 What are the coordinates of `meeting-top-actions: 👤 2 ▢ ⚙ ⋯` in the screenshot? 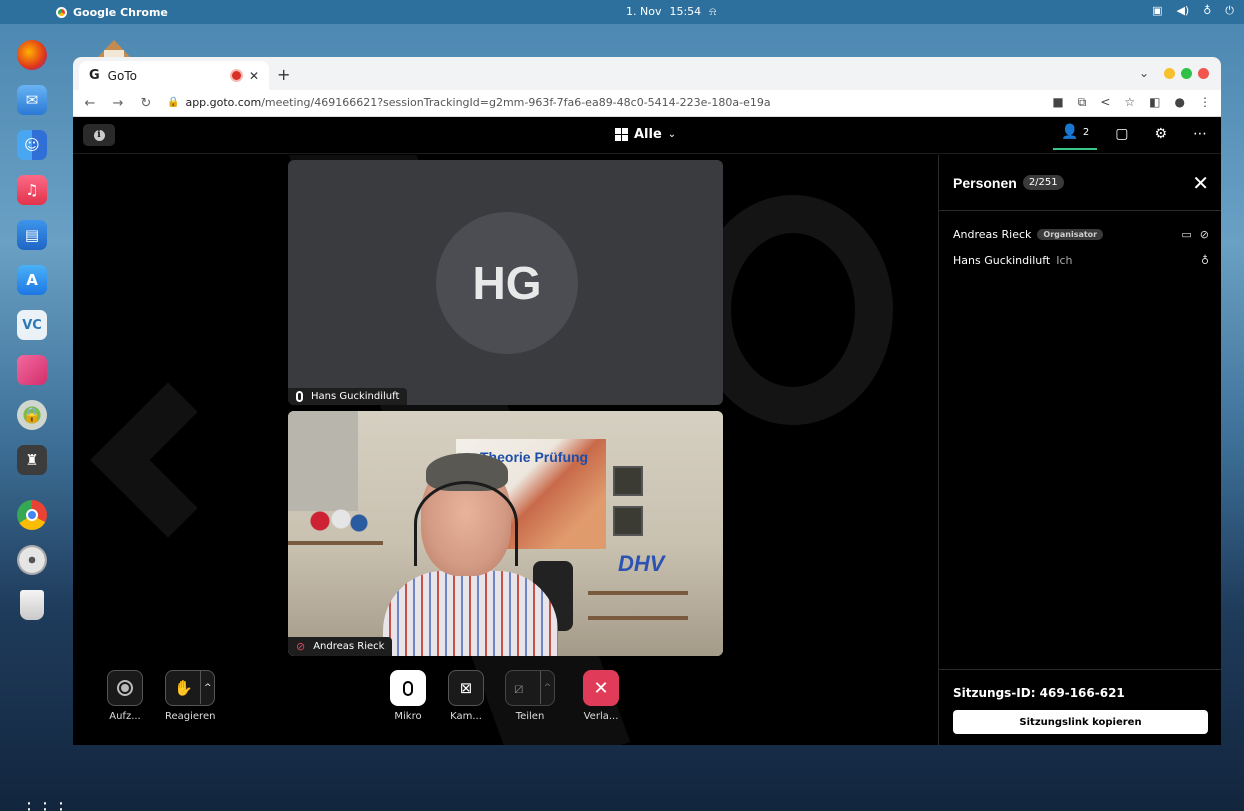 It's located at (1130, 137).